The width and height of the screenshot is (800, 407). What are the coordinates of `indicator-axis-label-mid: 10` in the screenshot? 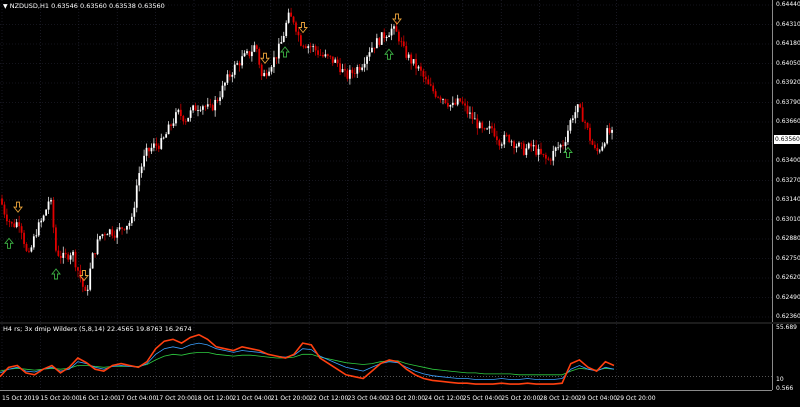 It's located at (780, 379).